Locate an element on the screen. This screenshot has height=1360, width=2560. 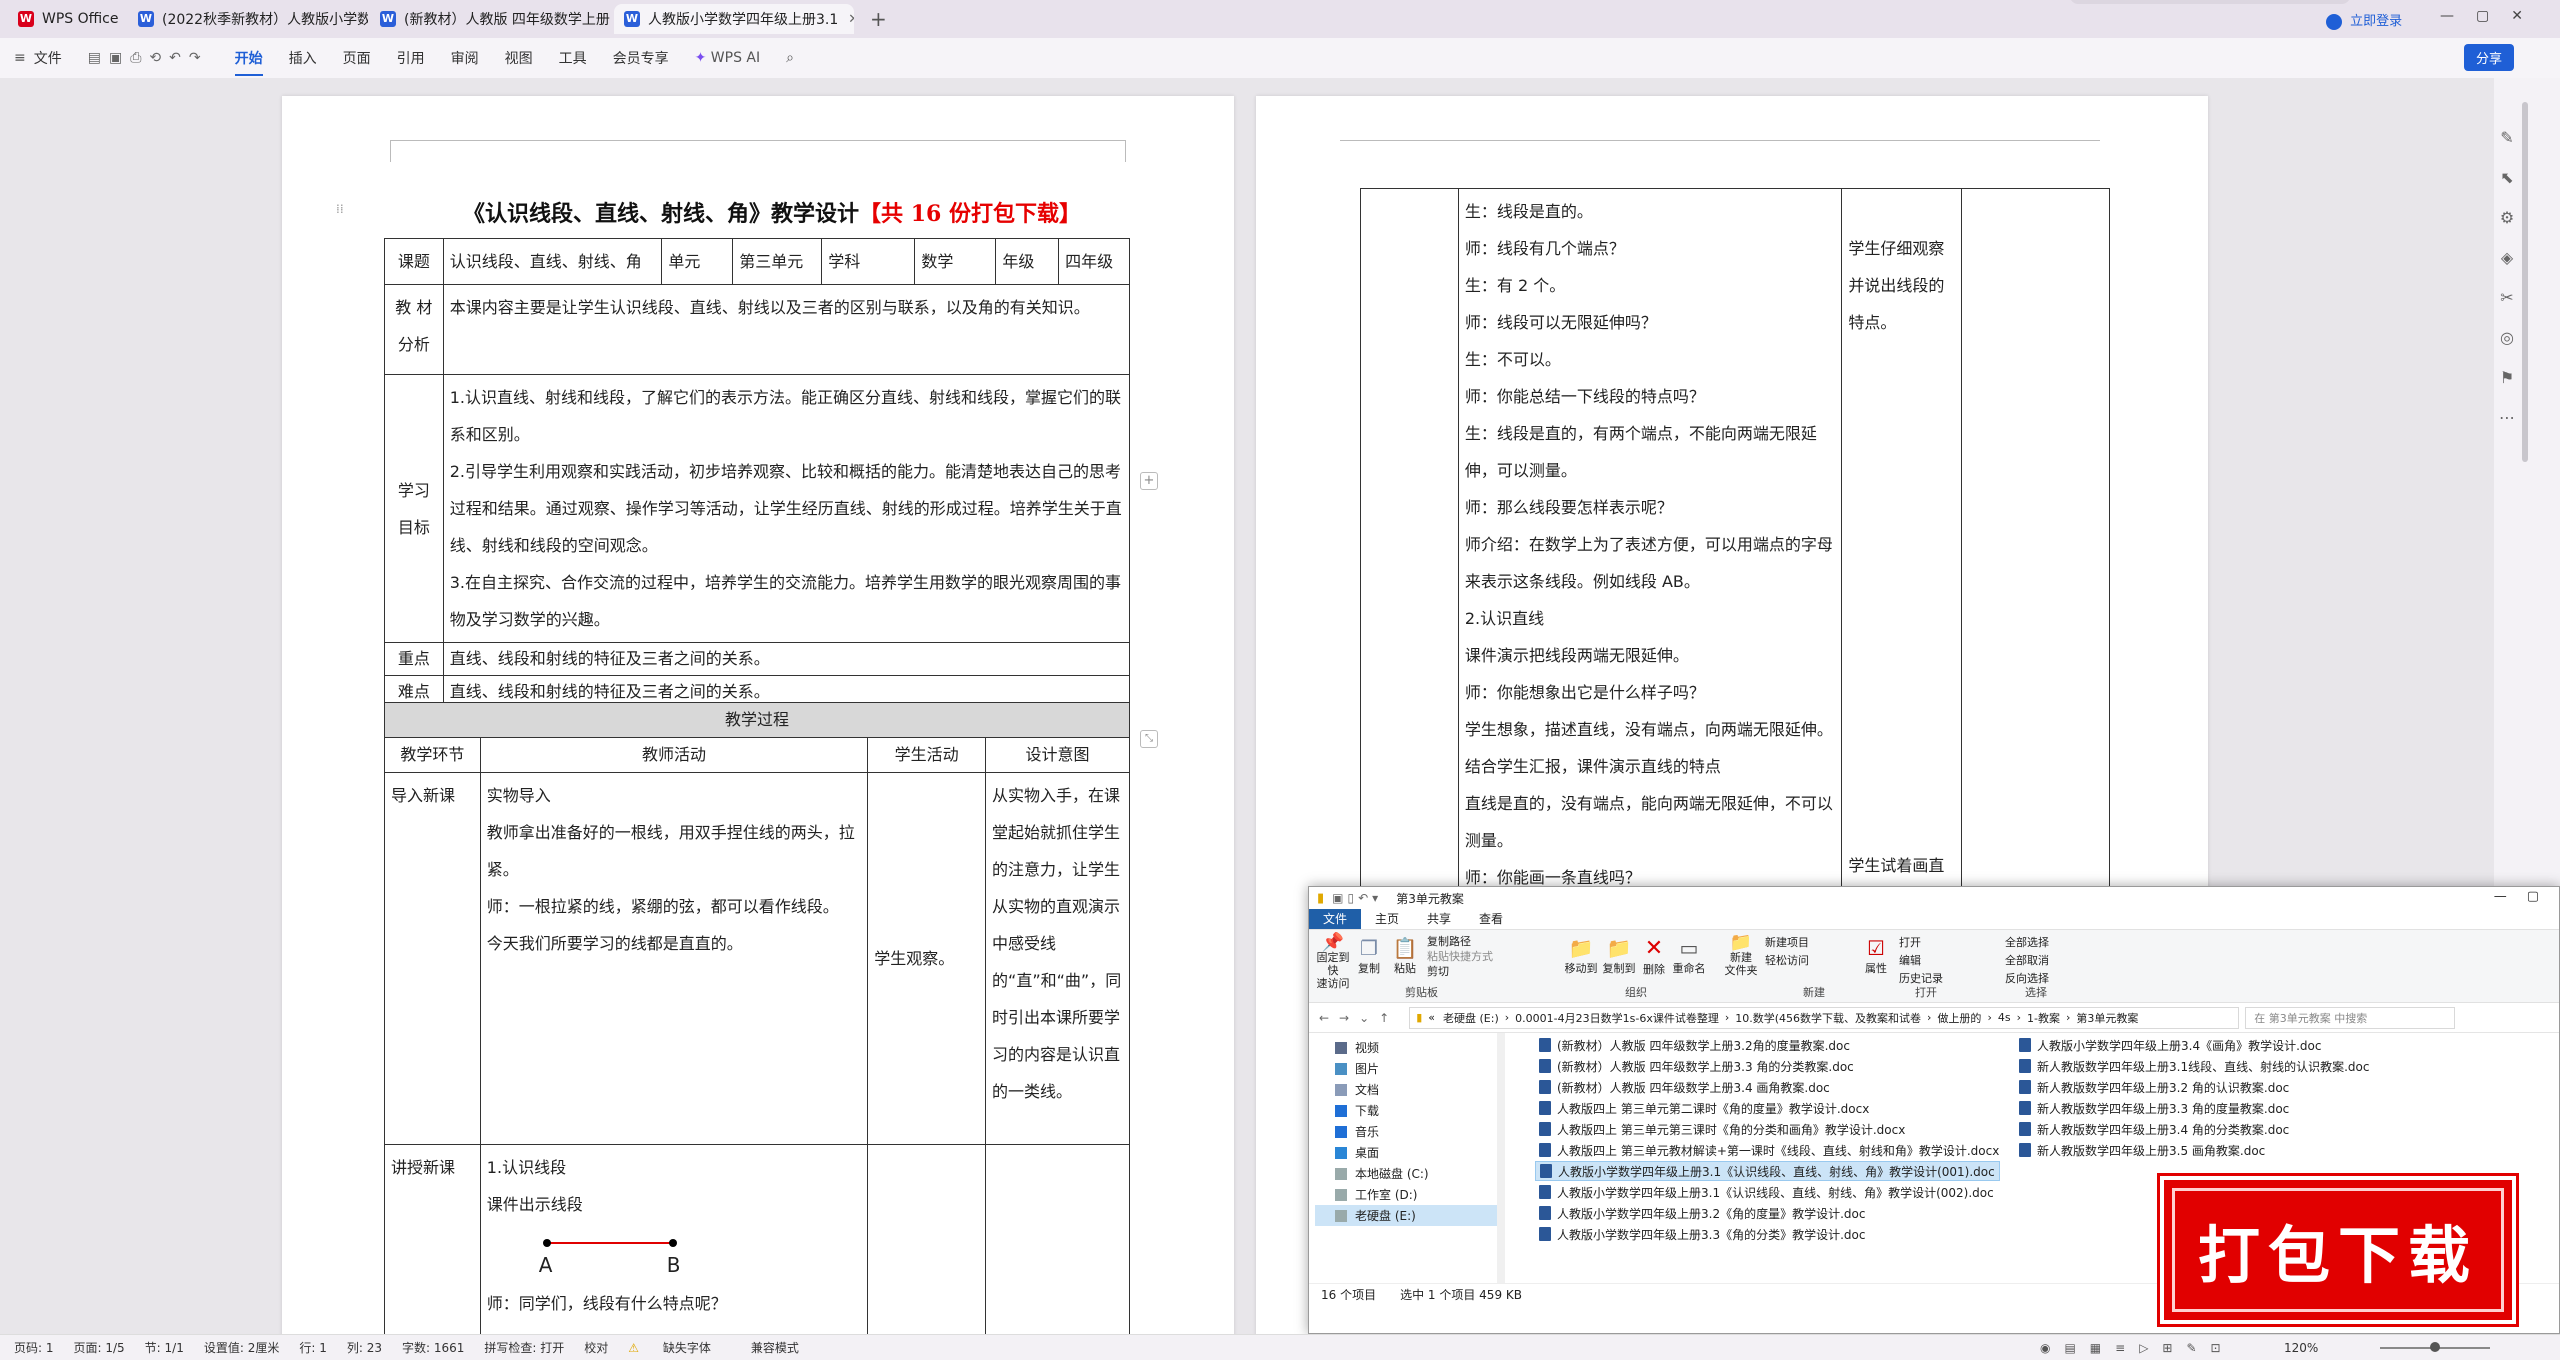
file-item: 人教版四上 第三单元第三课时《角的分类和画角》教学设计.docx is located at coordinates (1722, 1129).